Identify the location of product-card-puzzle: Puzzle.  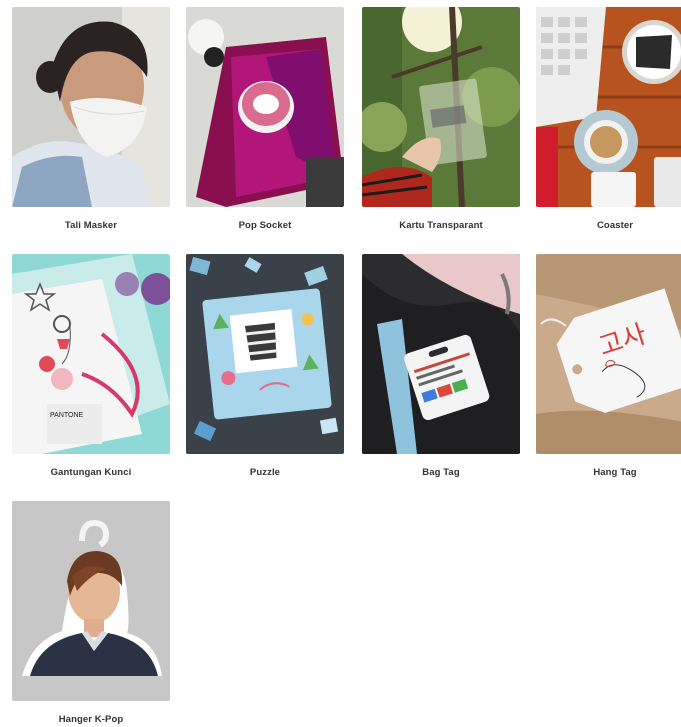
(265, 366).